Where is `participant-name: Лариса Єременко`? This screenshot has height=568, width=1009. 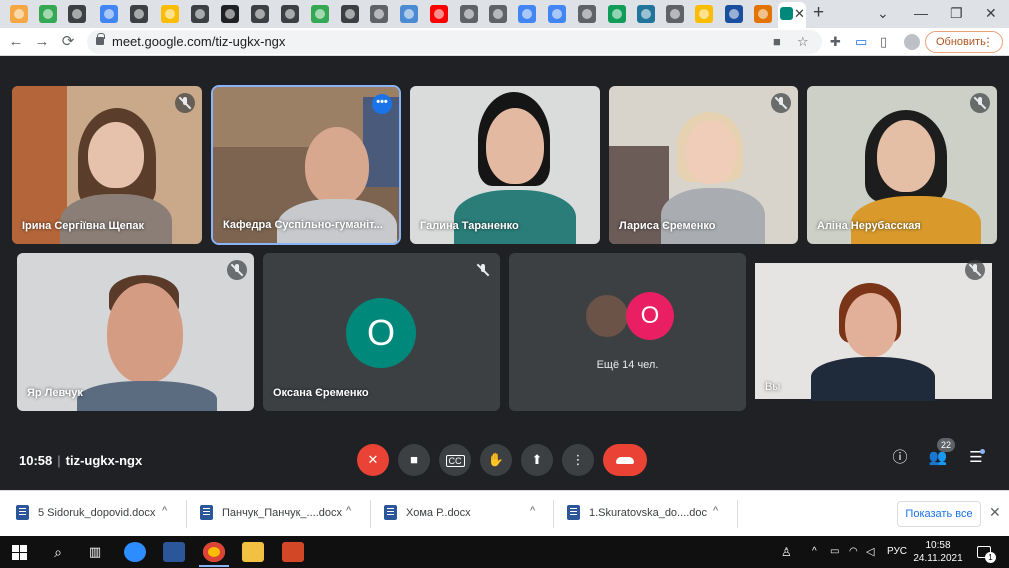
participant-name: Лариса Єременко is located at coordinates (667, 226).